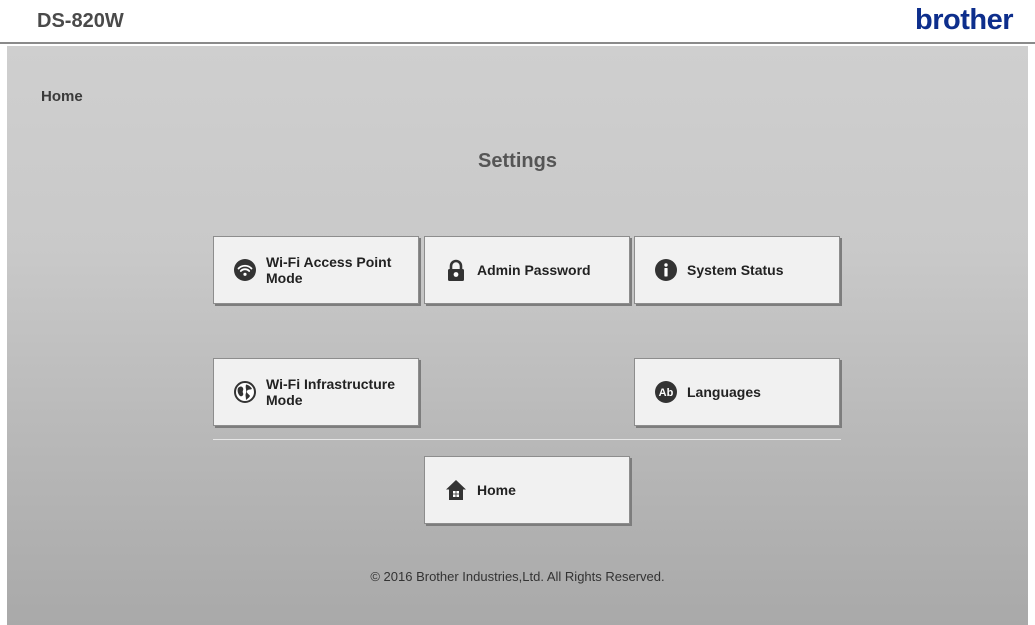 This screenshot has height=625, width=1035. Describe the element at coordinates (534, 270) in the screenshot. I see `admin-password-label: Admin Password` at that location.